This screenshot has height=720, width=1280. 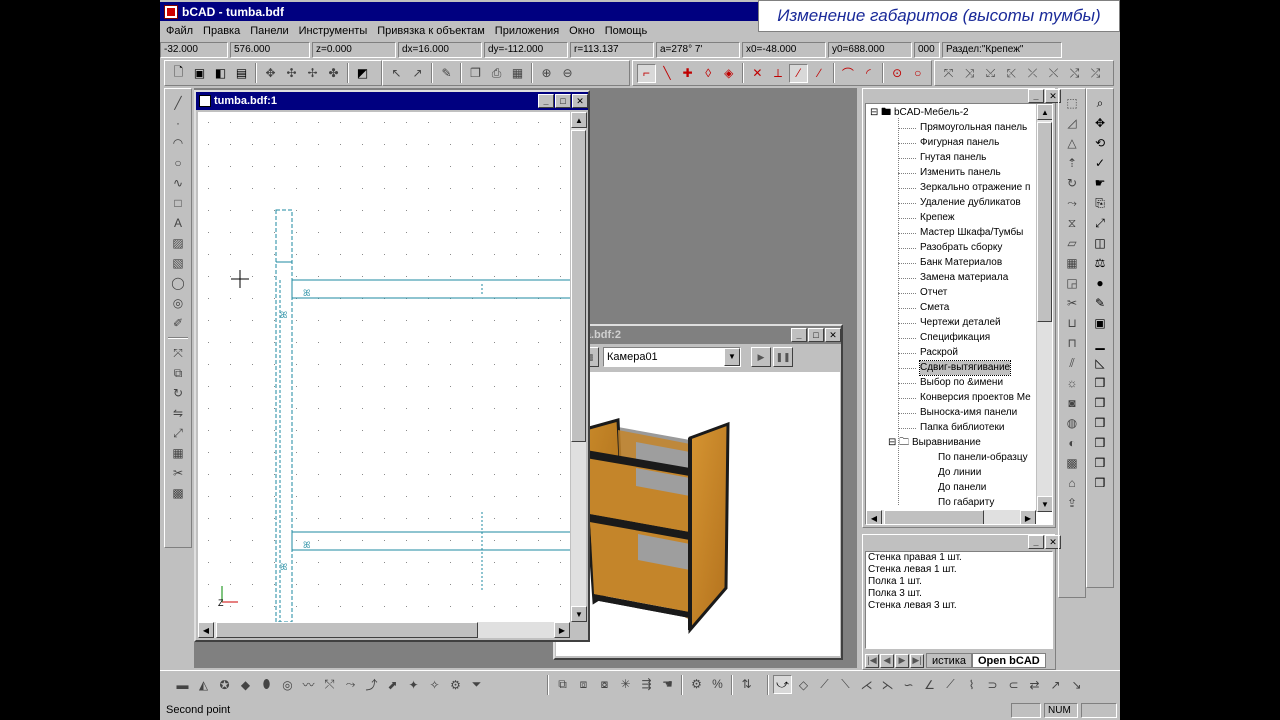 What do you see at coordinates (1009, 660) in the screenshot?
I see `tab-open-bcad: Open bCAD` at bounding box center [1009, 660].